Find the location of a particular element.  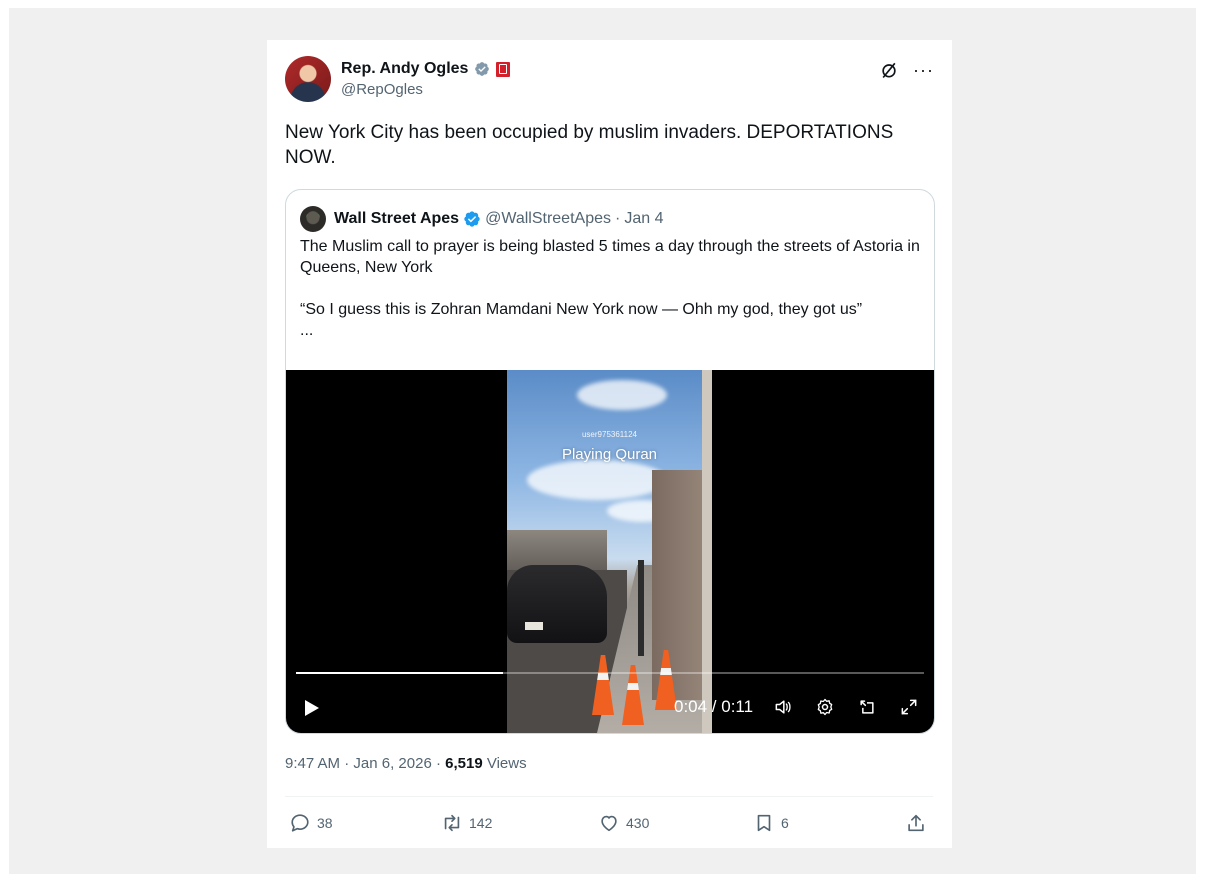

views-count: 6,519 is located at coordinates (464, 763).